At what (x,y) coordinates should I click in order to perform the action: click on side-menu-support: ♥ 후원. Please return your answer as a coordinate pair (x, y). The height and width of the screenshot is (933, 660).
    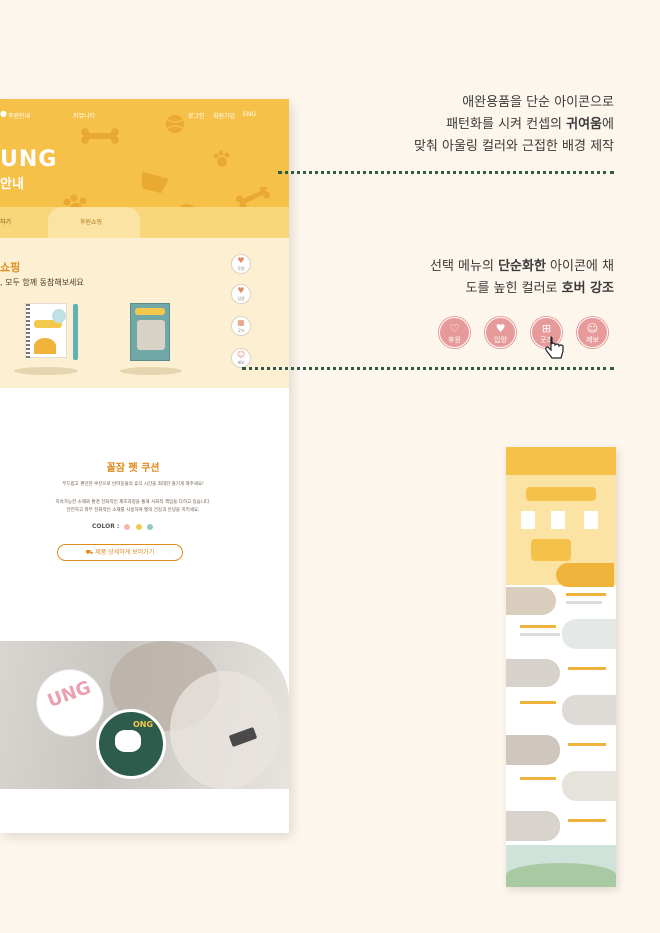
    Looking at the image, I should click on (241, 264).